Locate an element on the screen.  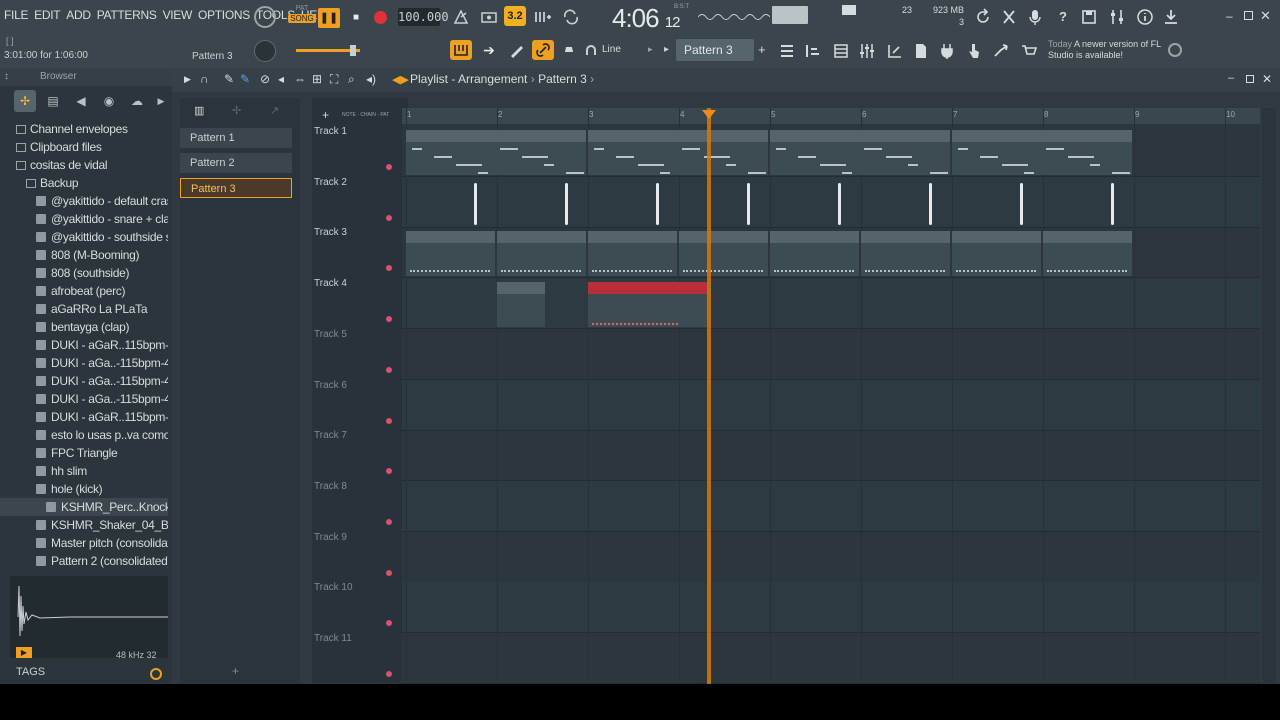
playback-tool-icon: ◂) is located at coordinates (371, 79).